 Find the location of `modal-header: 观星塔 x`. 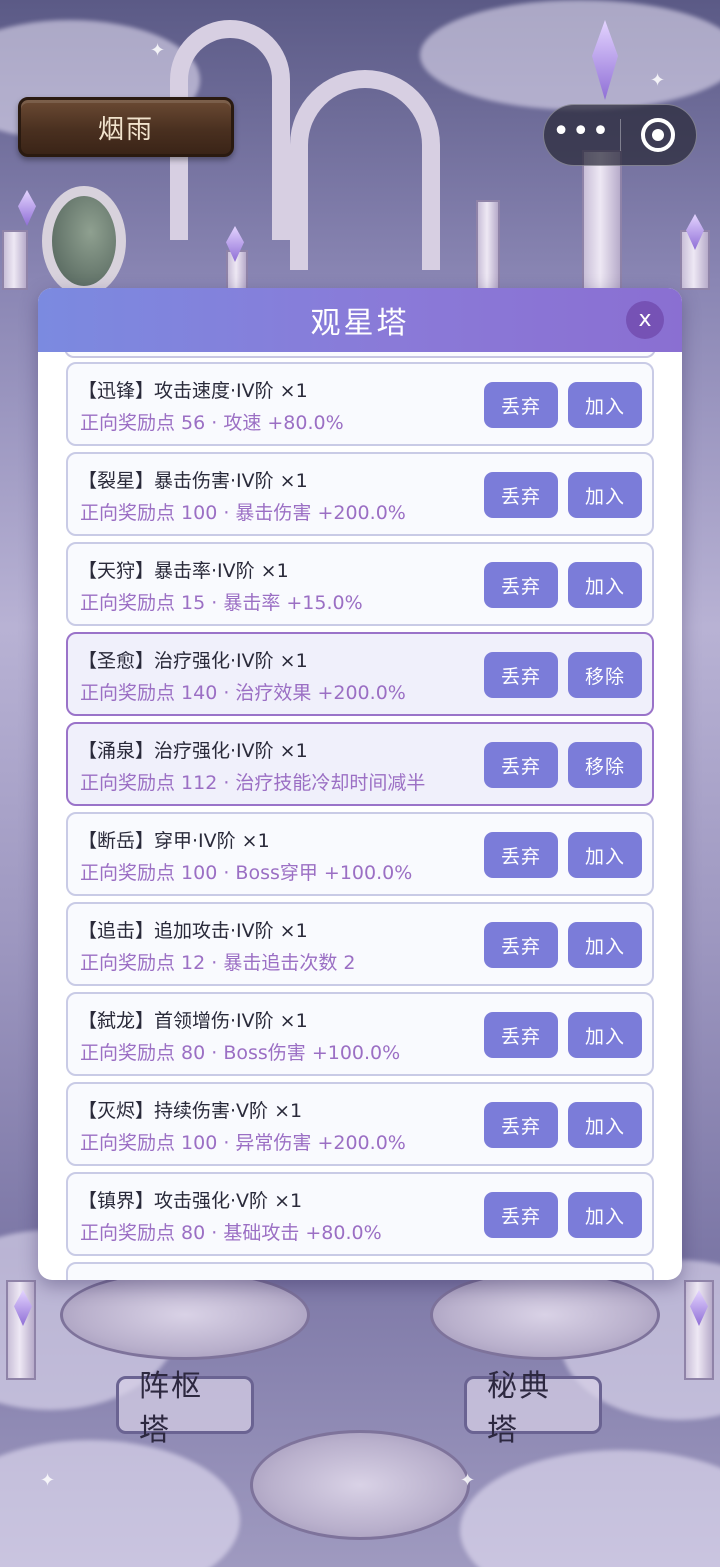

modal-header: 观星塔 x is located at coordinates (360, 320).